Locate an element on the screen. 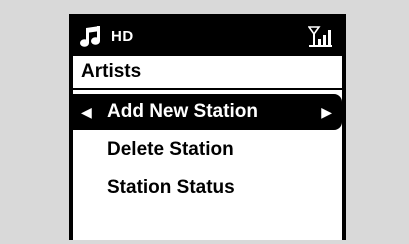  status-bar: HD is located at coordinates (207, 37).